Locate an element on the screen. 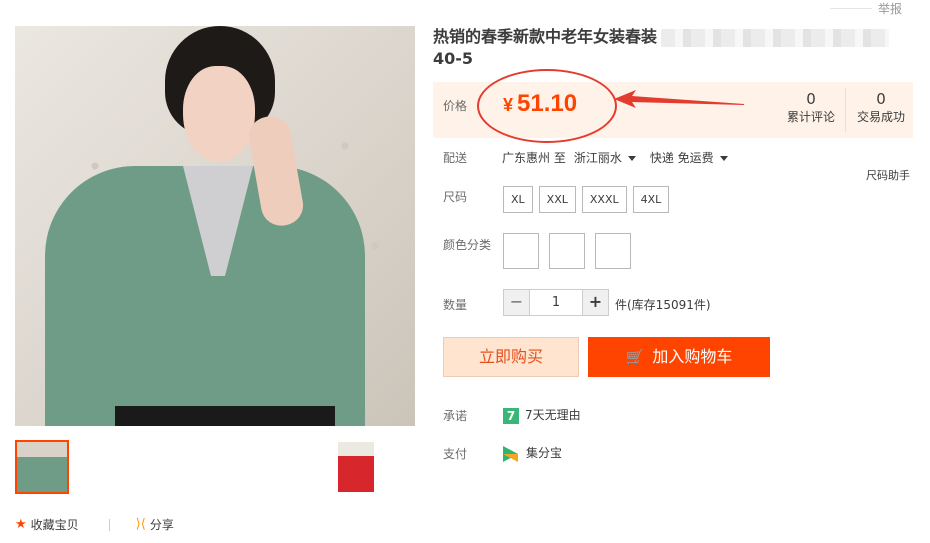 The image size is (930, 543). share-label: 分享 is located at coordinates (161, 525).